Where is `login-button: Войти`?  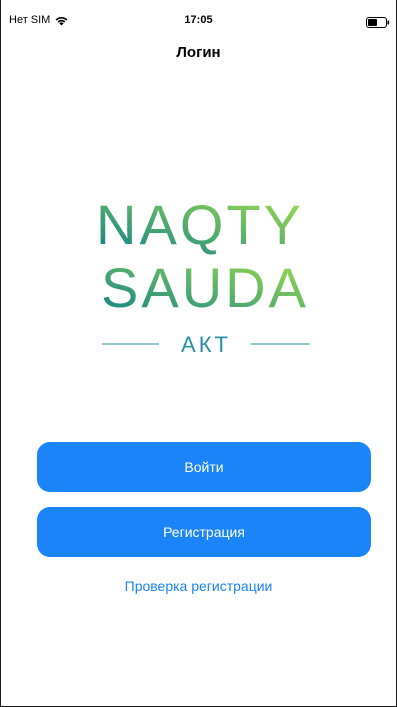 login-button: Войти is located at coordinates (204, 467).